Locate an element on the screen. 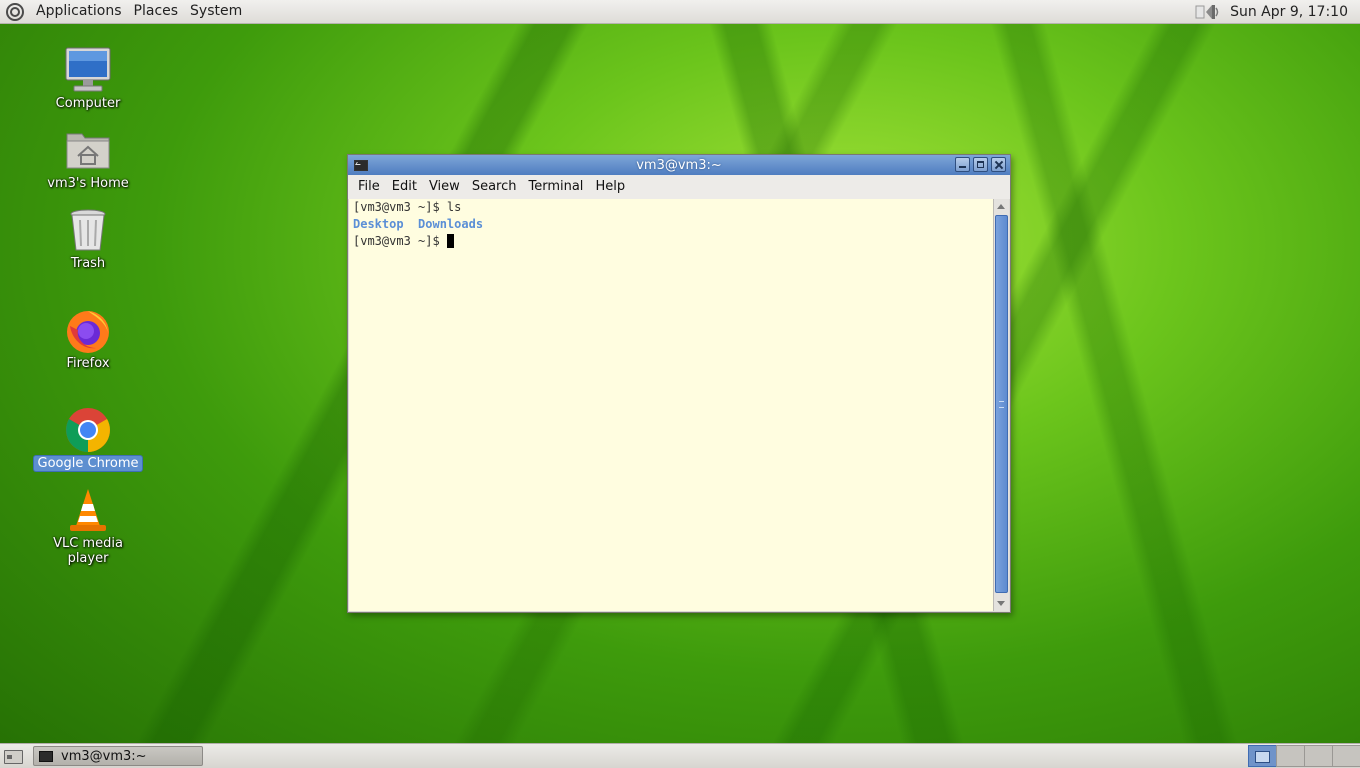 The width and height of the screenshot is (1360, 768). distro-logo-icon is located at coordinates (15, 11).